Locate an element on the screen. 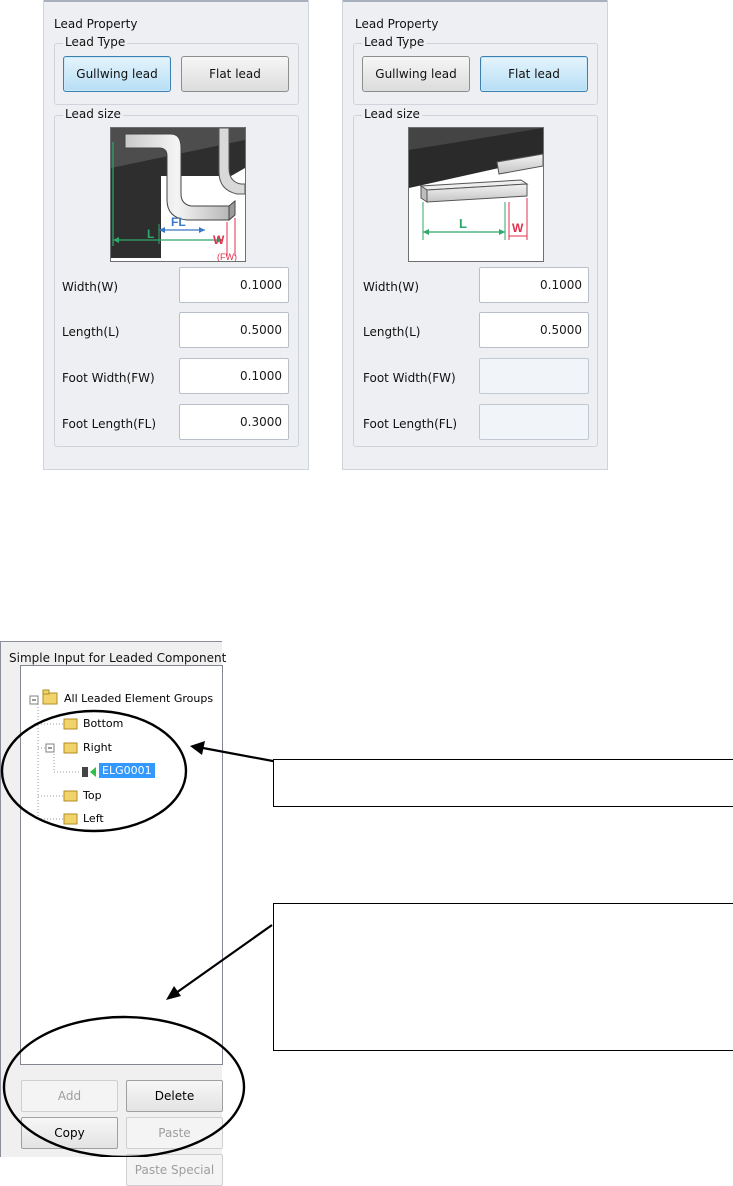 The image size is (733, 1186). foot-width-field: 0.1000 is located at coordinates (234, 376).